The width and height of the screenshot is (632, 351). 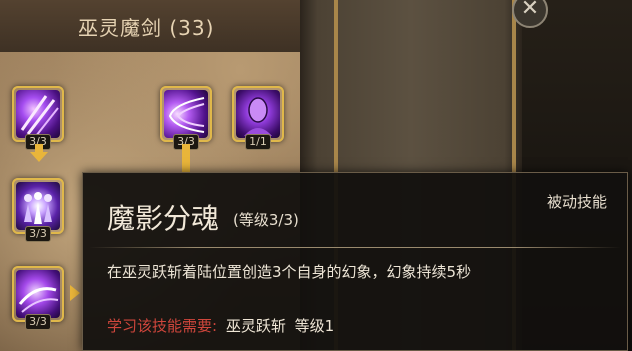 What do you see at coordinates (258, 142) in the screenshot?
I see `skill-rank-badge: 1/1` at bounding box center [258, 142].